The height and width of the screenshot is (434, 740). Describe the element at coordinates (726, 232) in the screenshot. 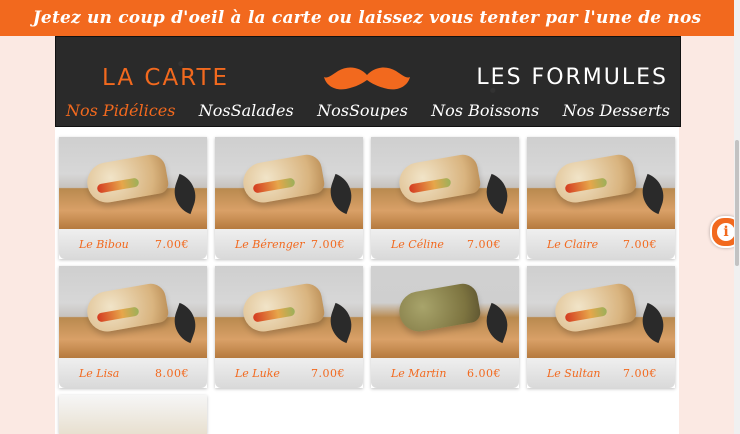

I see `info-icon: i` at that location.